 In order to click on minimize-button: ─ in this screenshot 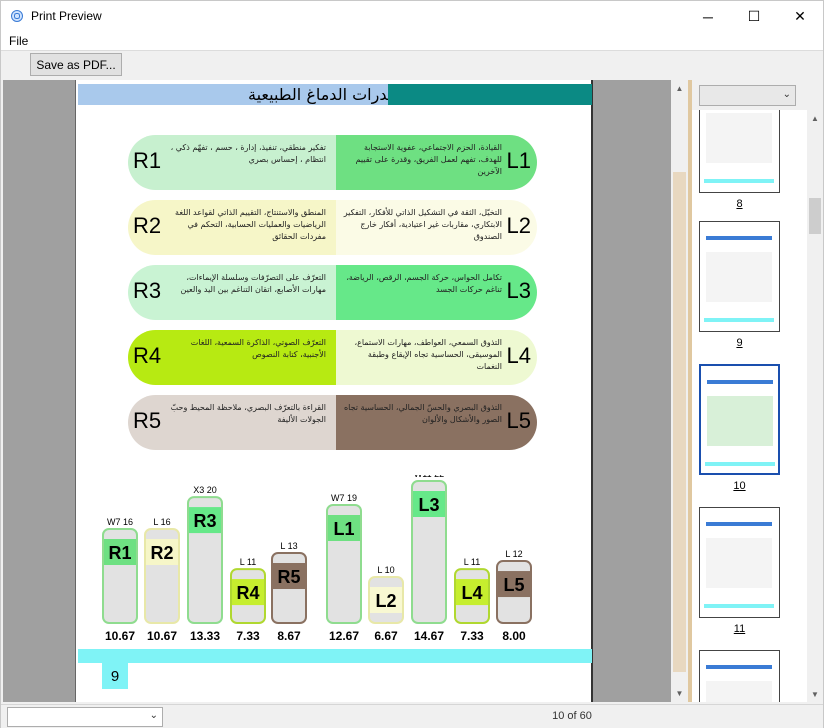, I will do `click(708, 16)`.